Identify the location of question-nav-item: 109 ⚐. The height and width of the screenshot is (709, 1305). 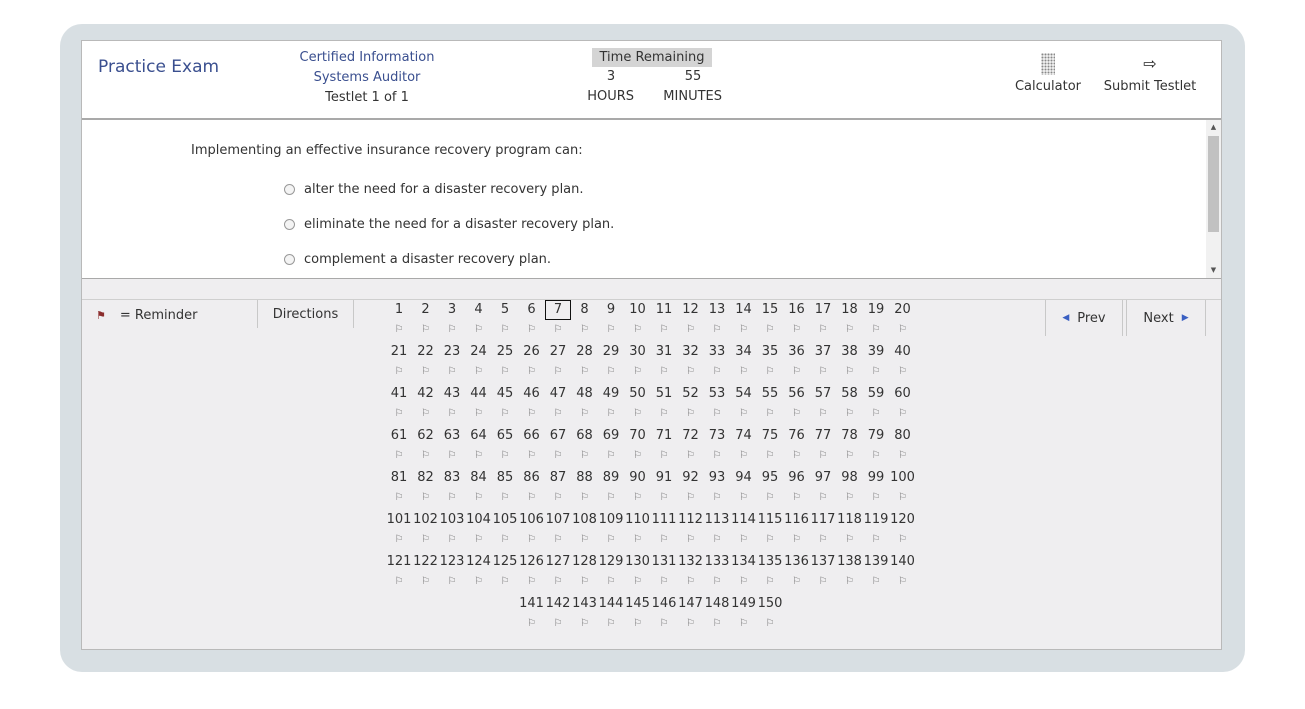
(611, 530).